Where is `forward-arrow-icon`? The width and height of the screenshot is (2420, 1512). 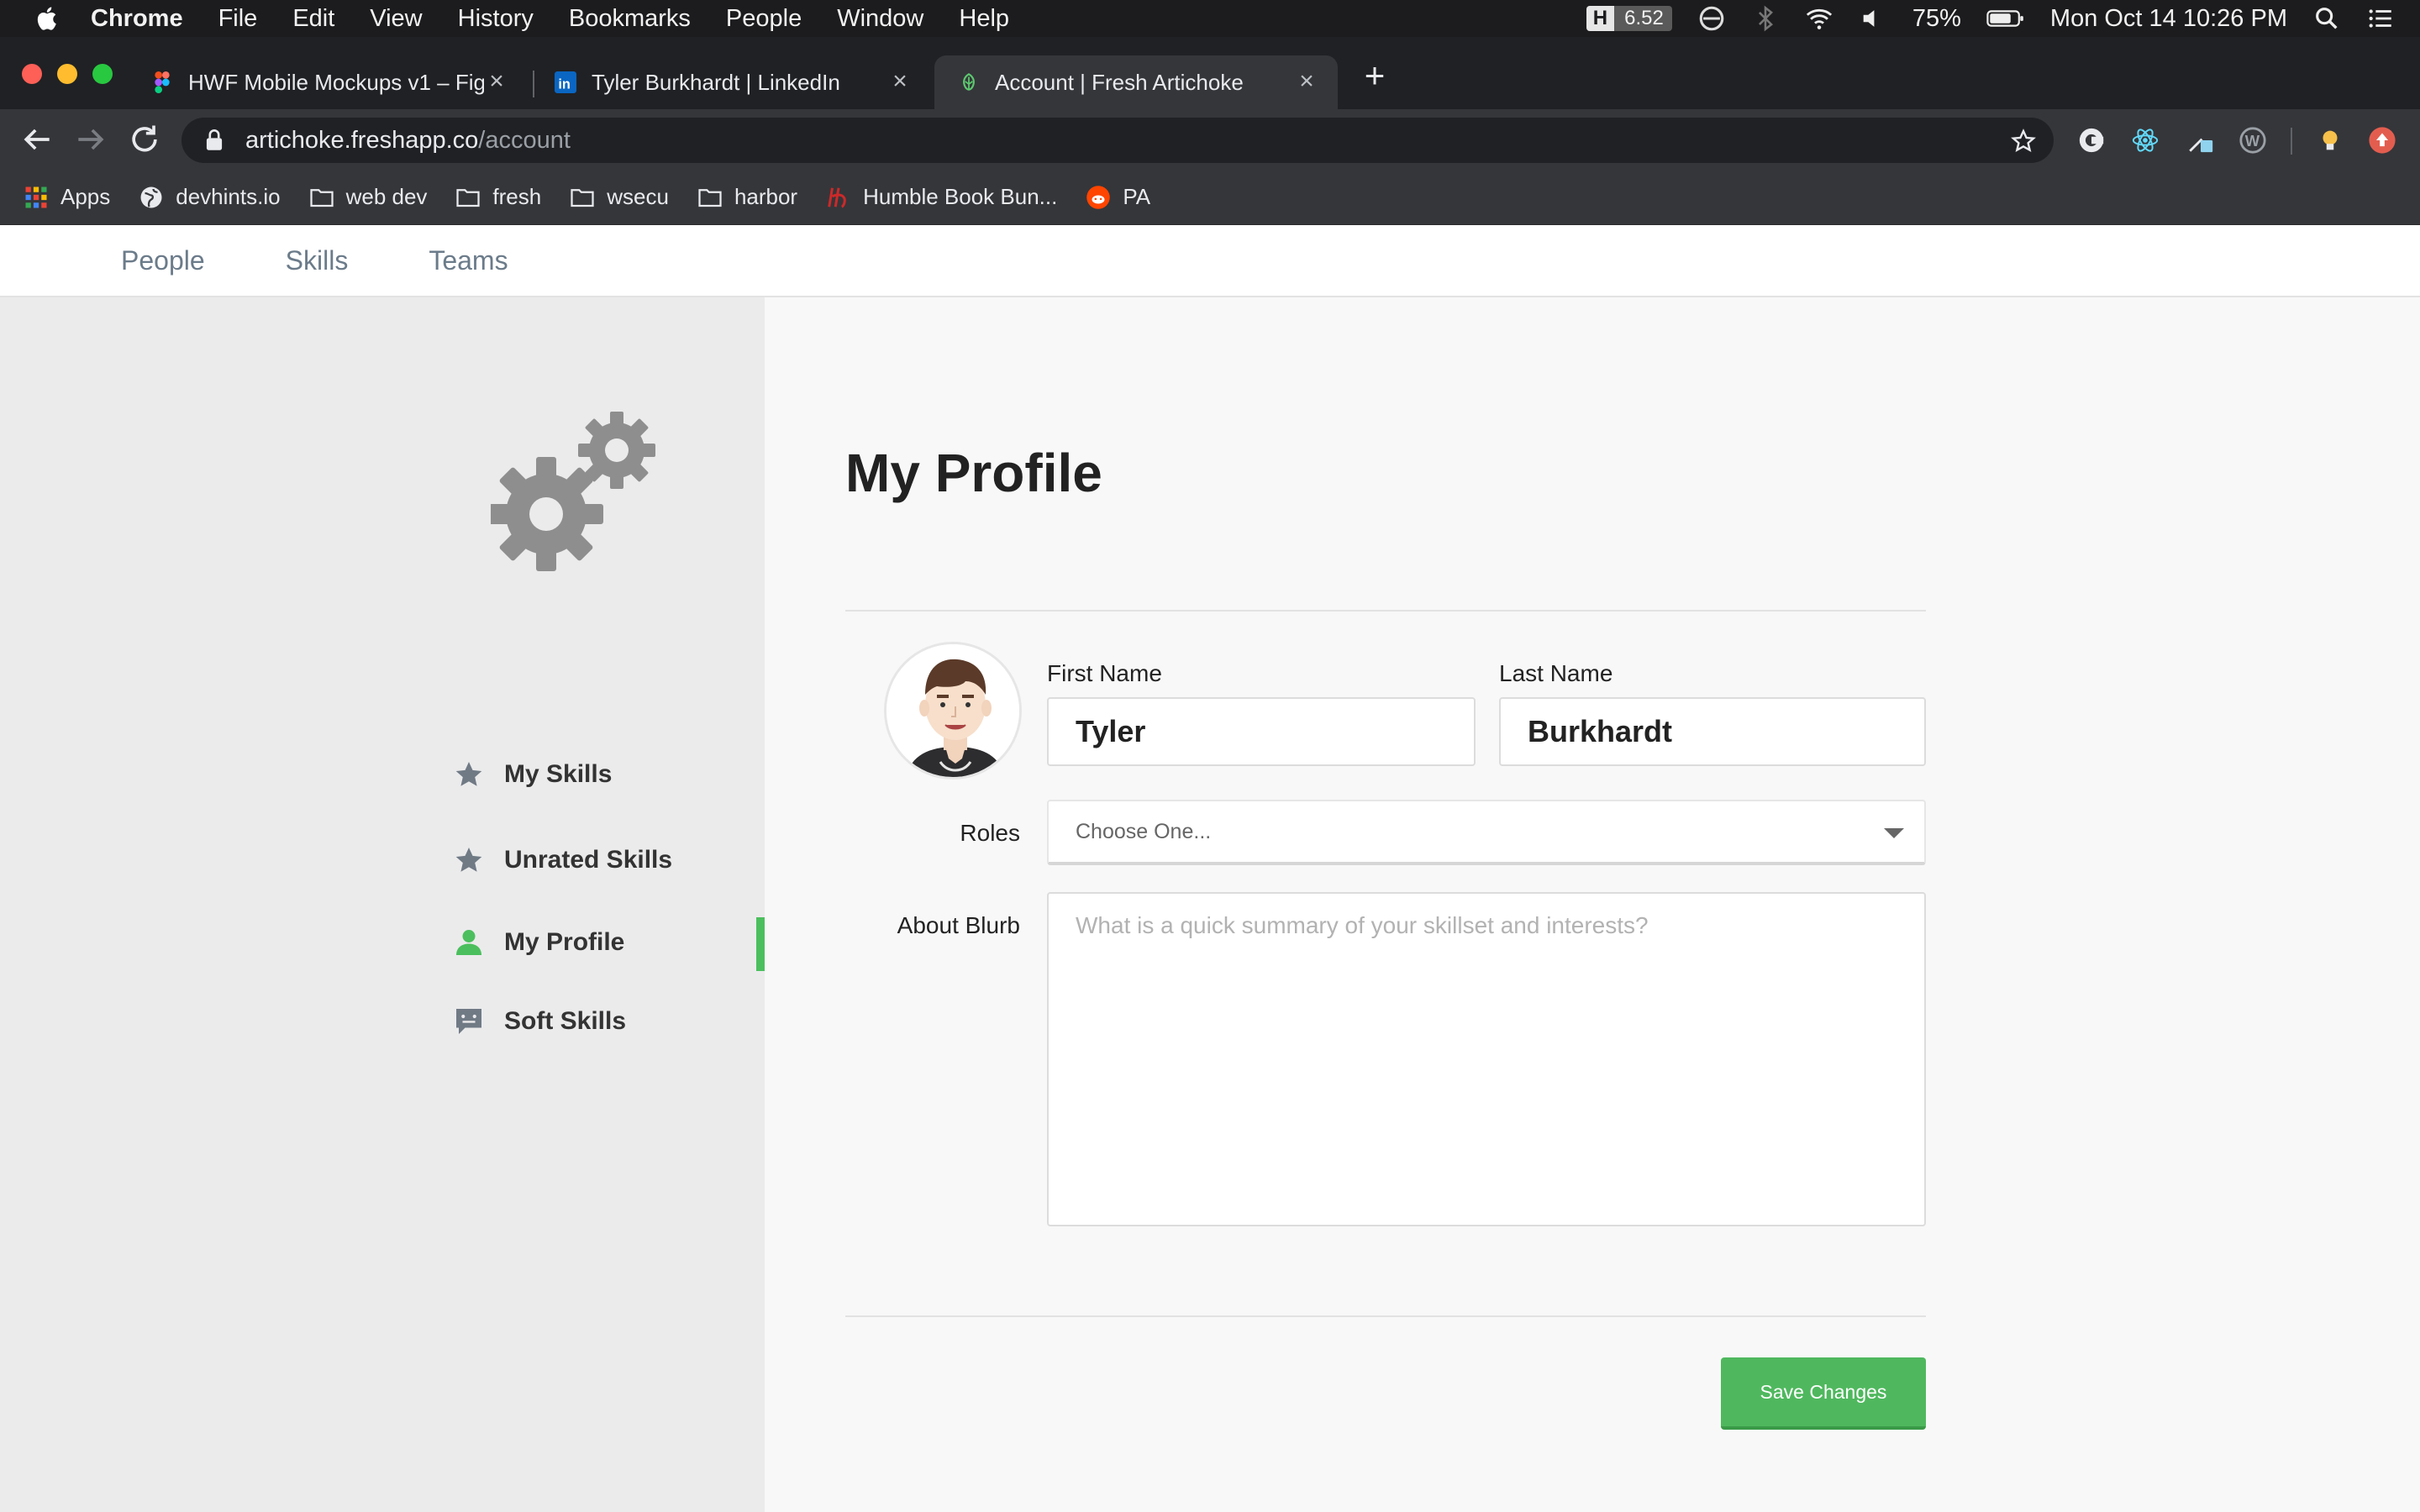
forward-arrow-icon is located at coordinates (90, 139).